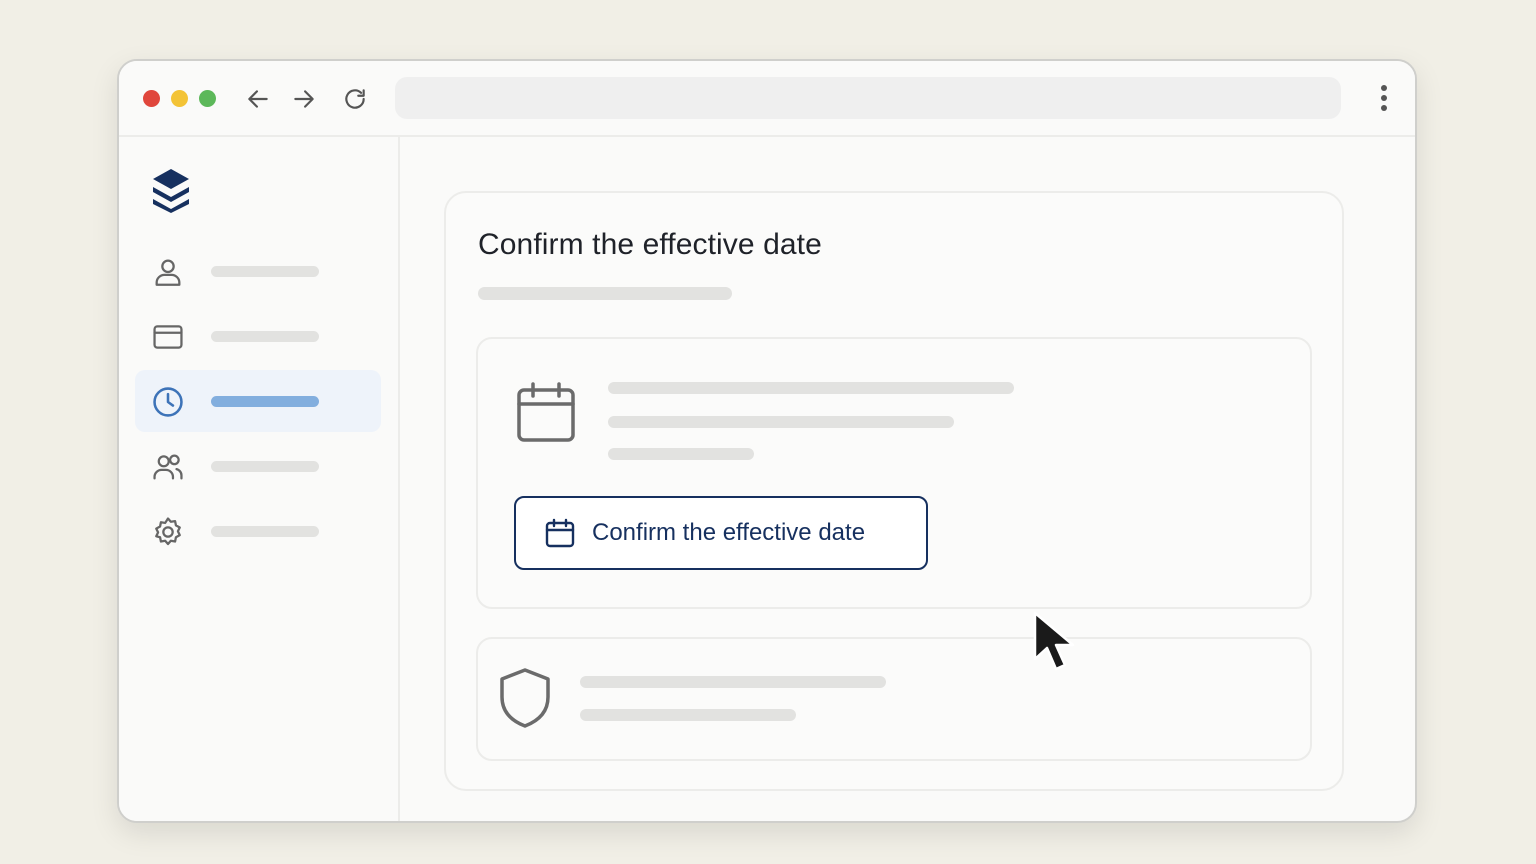 Image resolution: width=1536 pixels, height=864 pixels. What do you see at coordinates (1054, 641) in the screenshot?
I see `mouse-pointer-icon` at bounding box center [1054, 641].